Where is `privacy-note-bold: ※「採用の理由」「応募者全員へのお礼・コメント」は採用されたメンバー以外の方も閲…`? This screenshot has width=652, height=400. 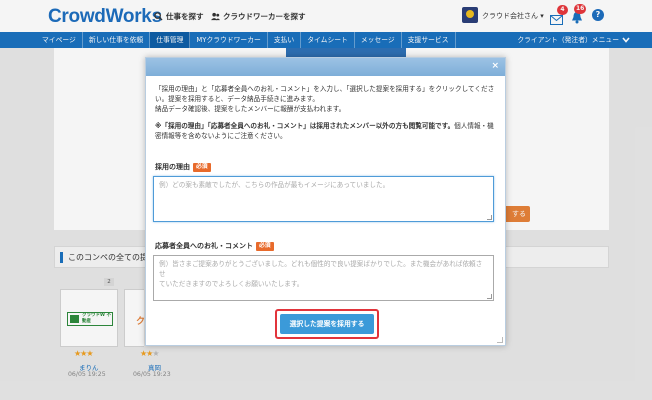 privacy-note-bold: ※「採用の理由」「応募者全員へのお礼・コメント」は採用されたメンバー以外の方も閲… is located at coordinates (305, 126).